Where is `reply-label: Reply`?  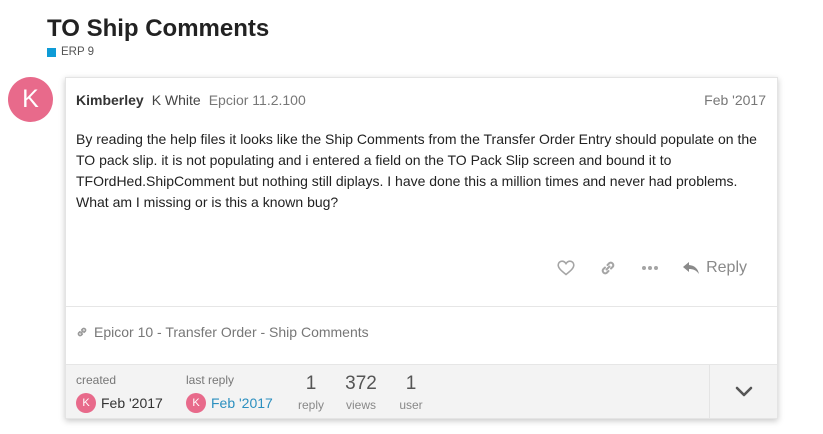 reply-label: Reply is located at coordinates (726, 267).